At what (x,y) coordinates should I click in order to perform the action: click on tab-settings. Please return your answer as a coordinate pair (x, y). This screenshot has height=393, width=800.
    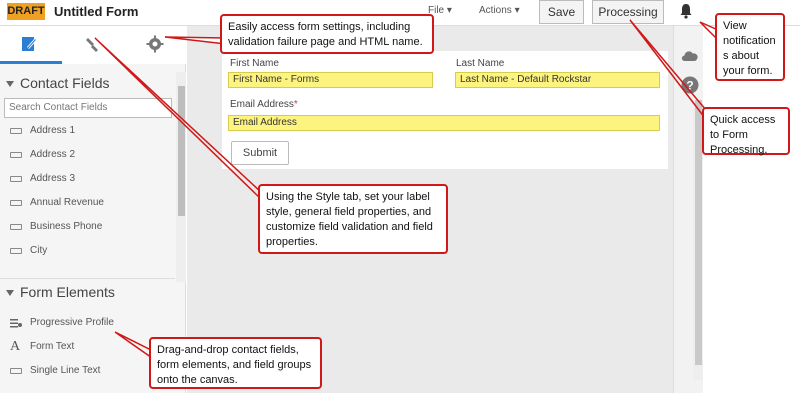
    Looking at the image, I should click on (155, 45).